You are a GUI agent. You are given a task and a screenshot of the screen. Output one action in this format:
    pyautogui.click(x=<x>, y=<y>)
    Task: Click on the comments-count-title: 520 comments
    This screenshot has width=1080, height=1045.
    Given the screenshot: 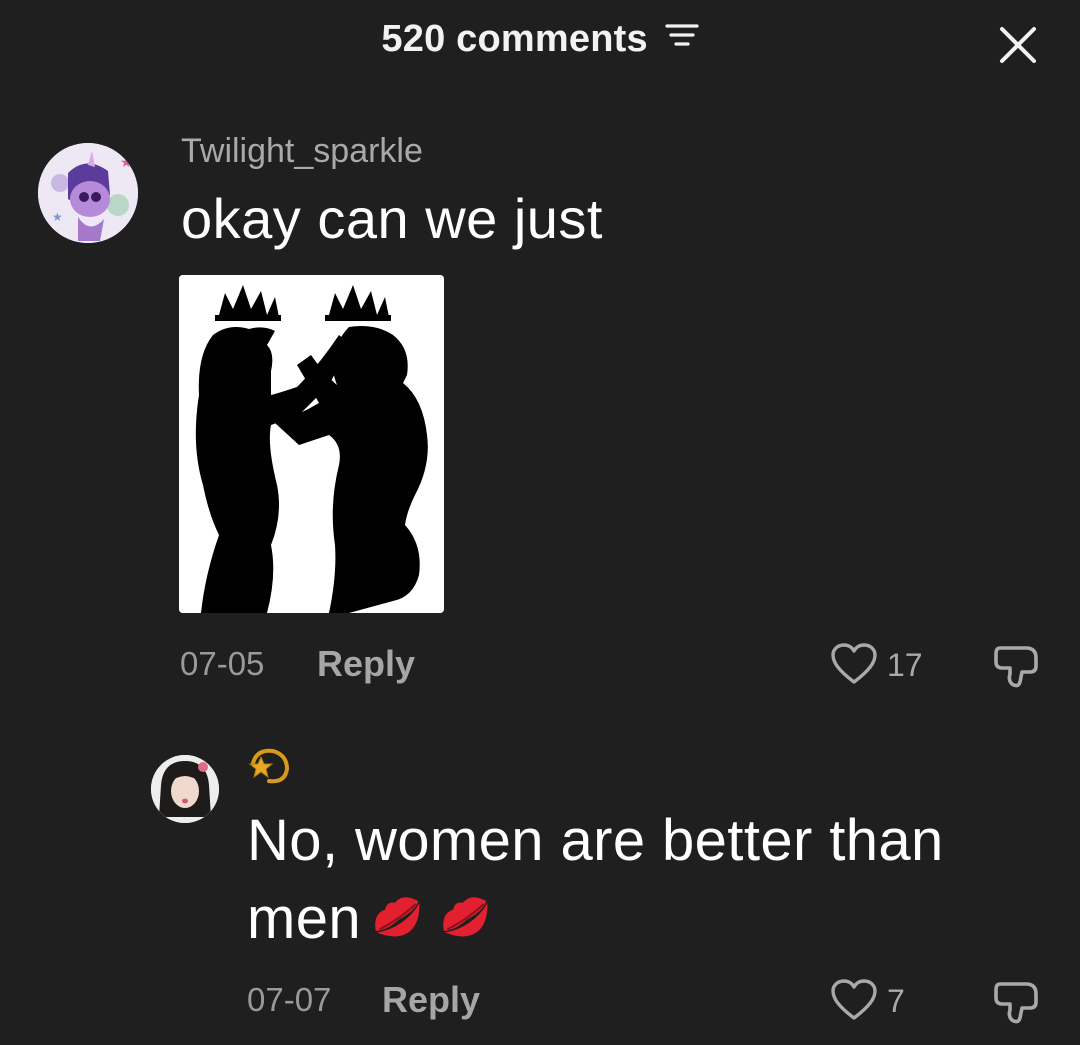 What is the action you would take?
    pyautogui.click(x=514, y=39)
    